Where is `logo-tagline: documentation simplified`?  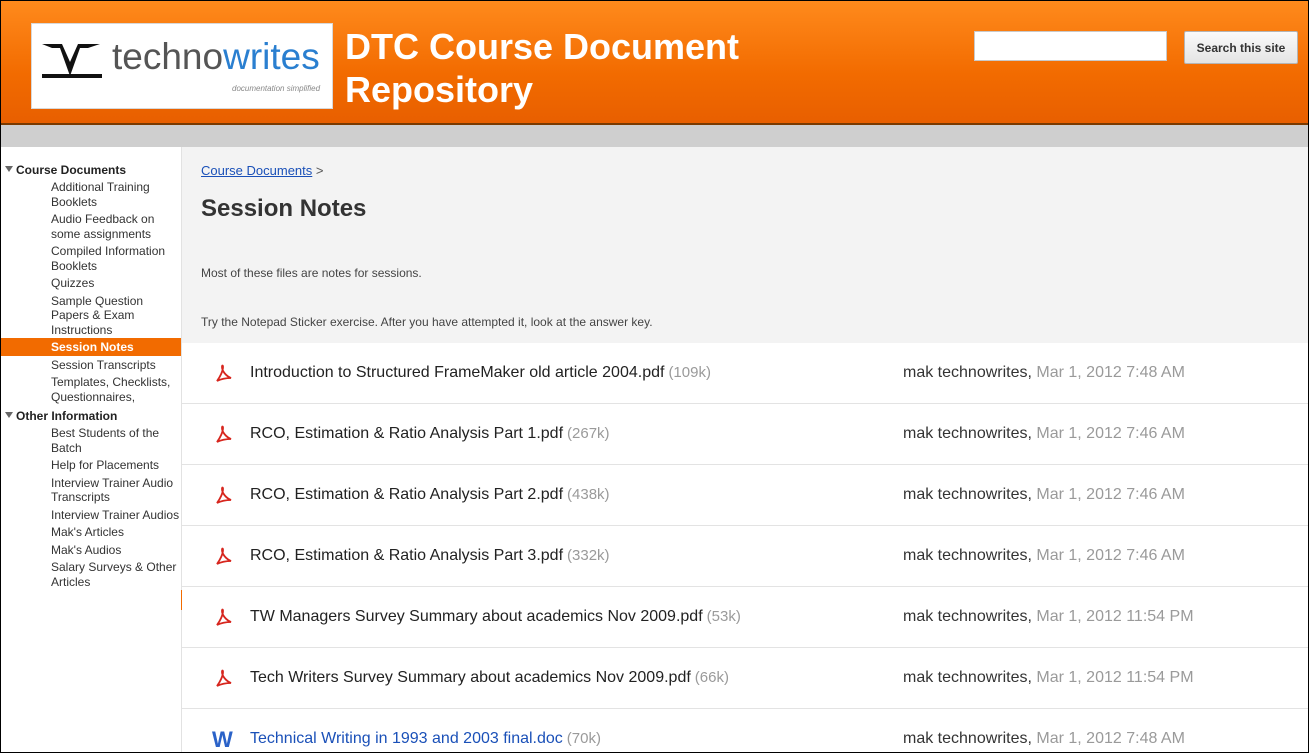 logo-tagline: documentation simplified is located at coordinates (276, 88).